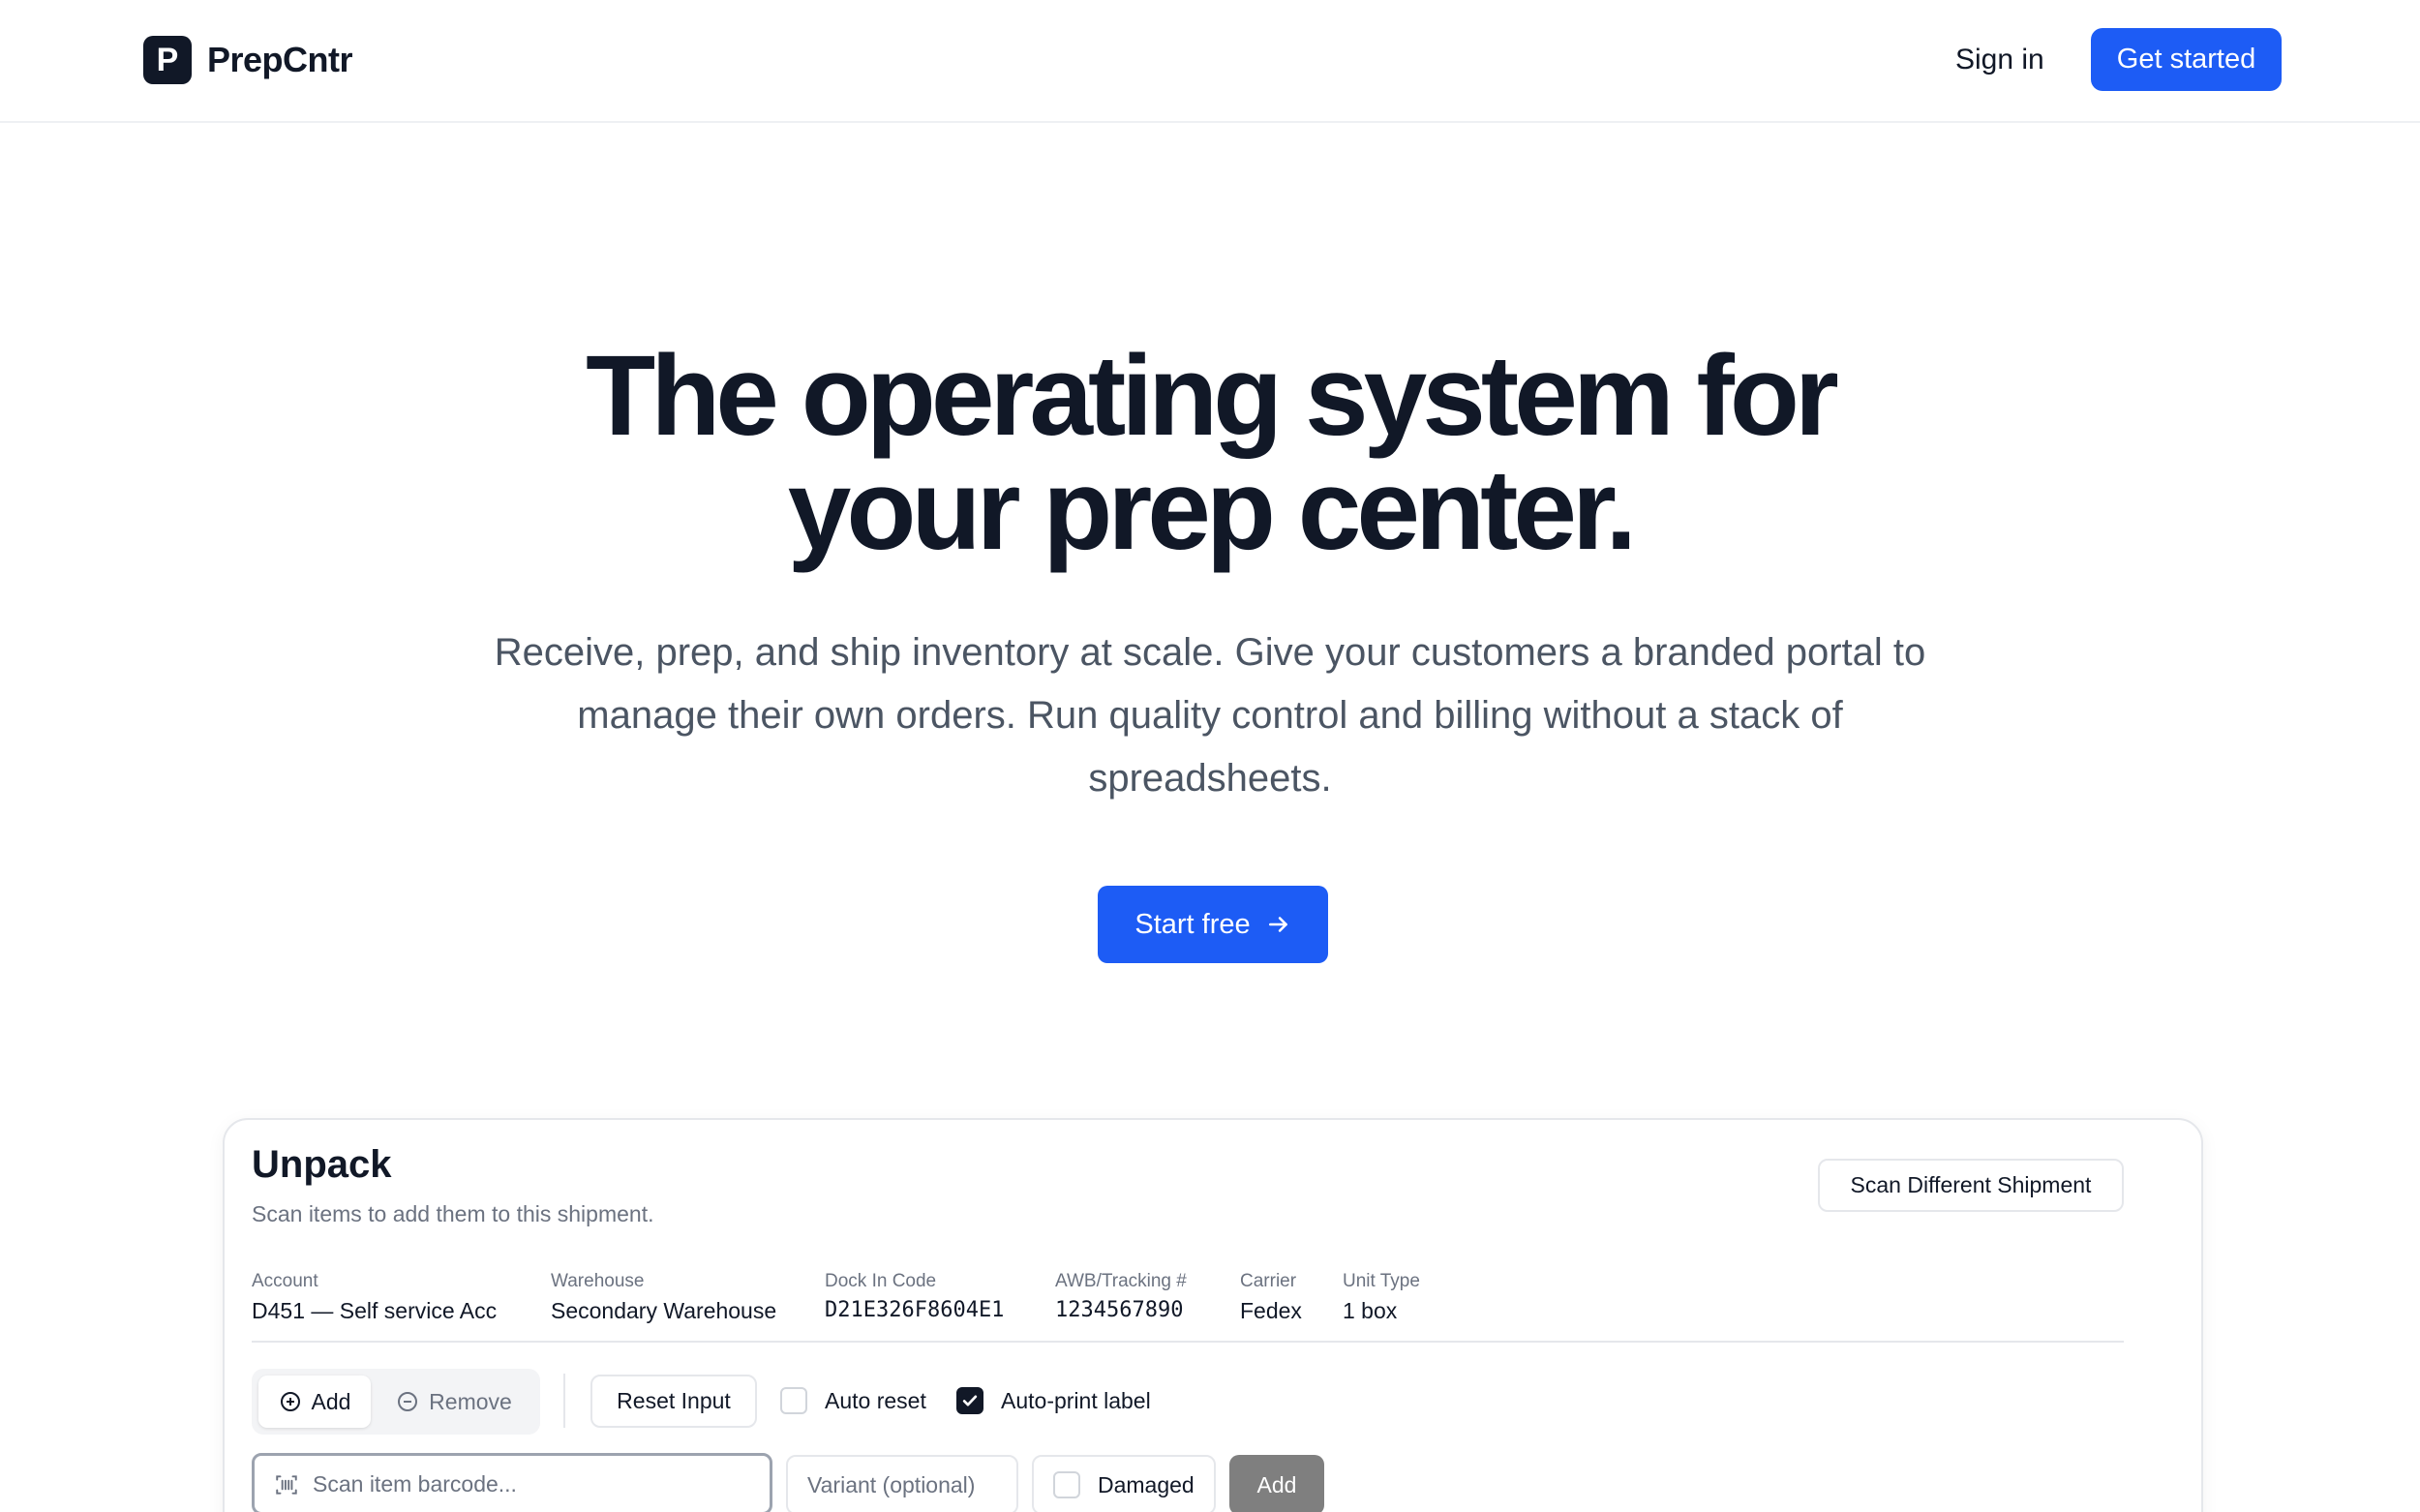 This screenshot has height=1512, width=2420. Describe the element at coordinates (470, 1401) in the screenshot. I see `mode-remove-label: Remove` at that location.